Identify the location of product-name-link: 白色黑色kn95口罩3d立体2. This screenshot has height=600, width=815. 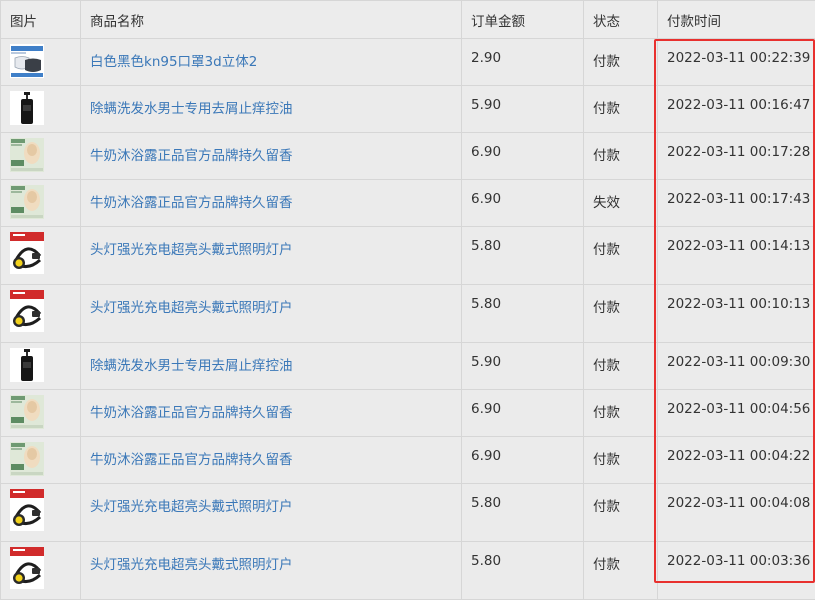
(173, 62).